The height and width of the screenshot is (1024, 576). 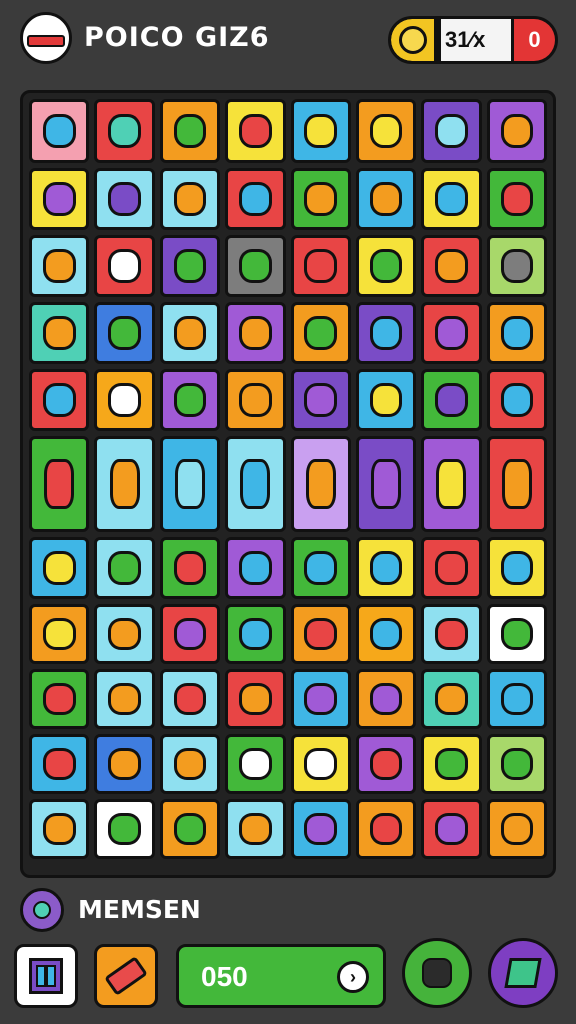 I want to click on tile-r10-c4, so click(x=255, y=764).